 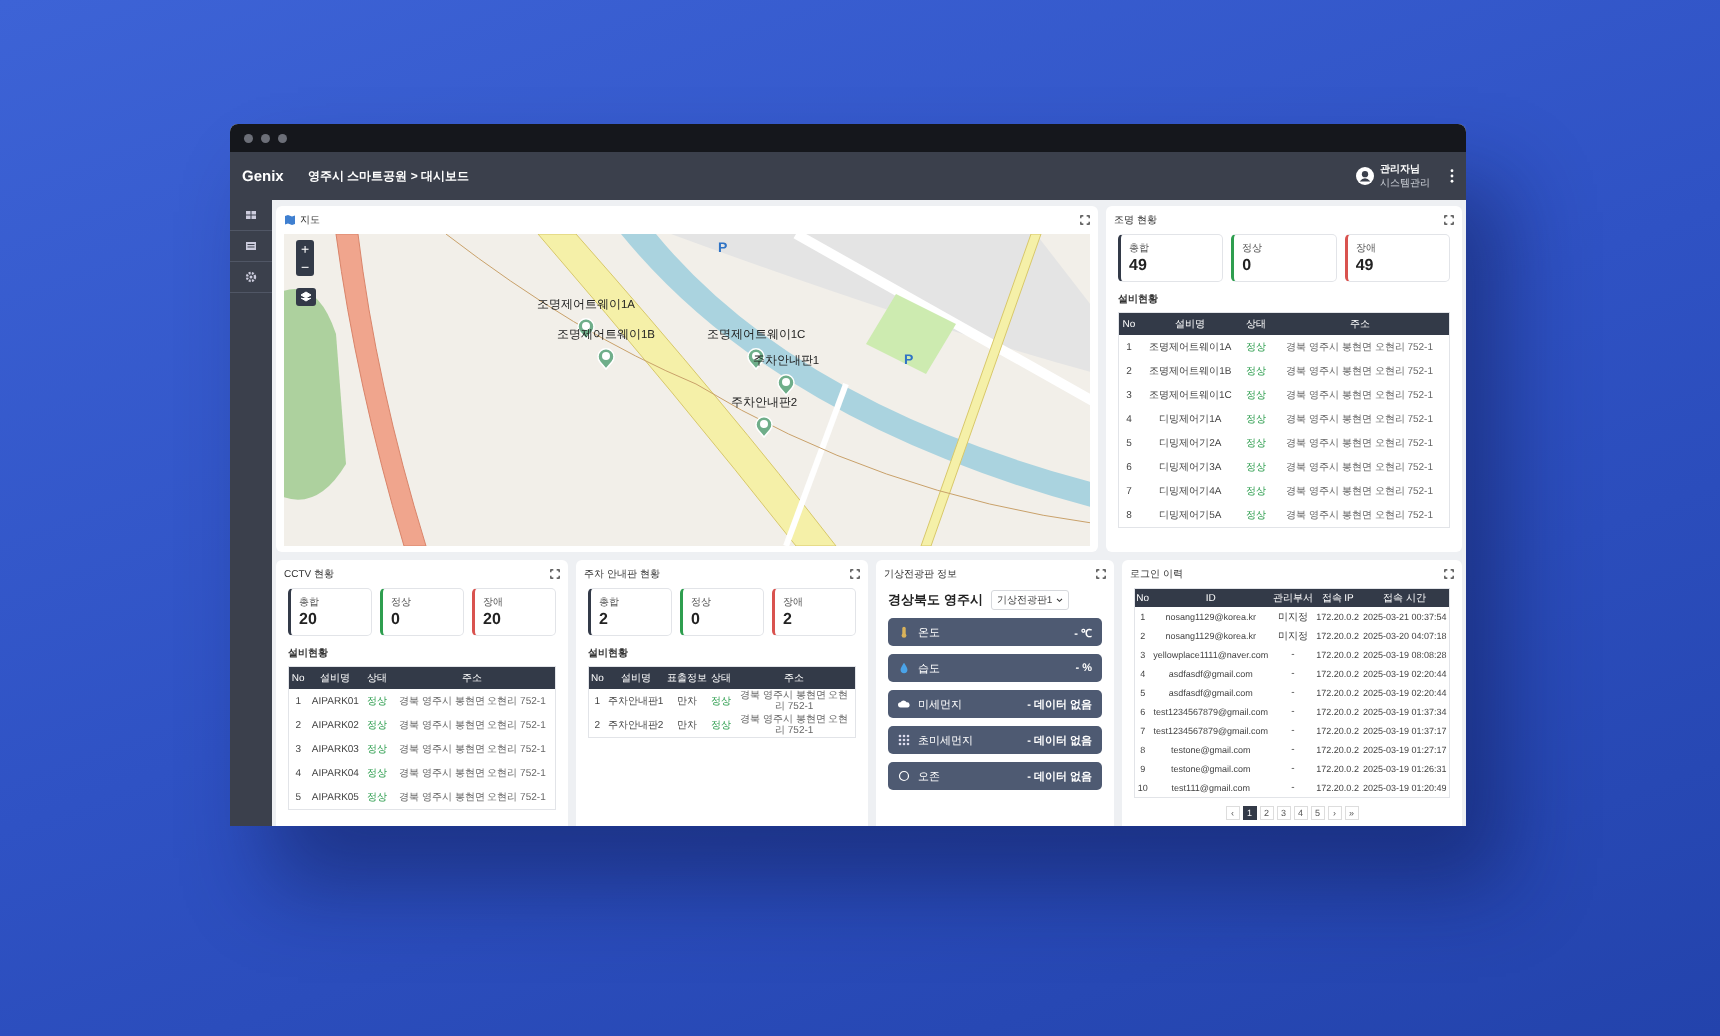 I want to click on grid-icon, so click(x=251, y=215).